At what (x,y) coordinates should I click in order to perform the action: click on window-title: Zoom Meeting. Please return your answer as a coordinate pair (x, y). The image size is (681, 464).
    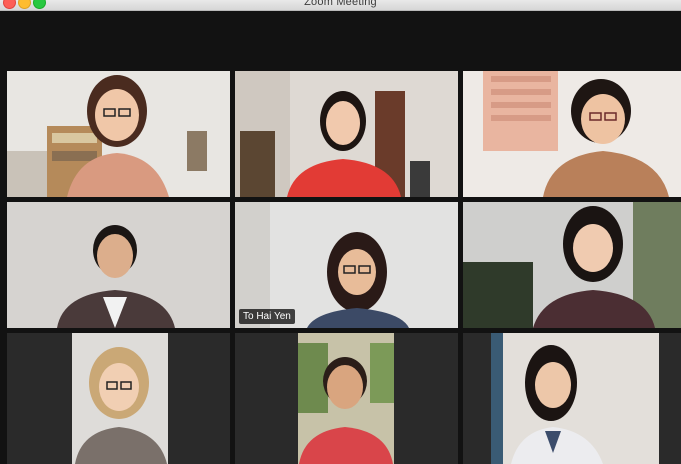
    Looking at the image, I should click on (340, 4).